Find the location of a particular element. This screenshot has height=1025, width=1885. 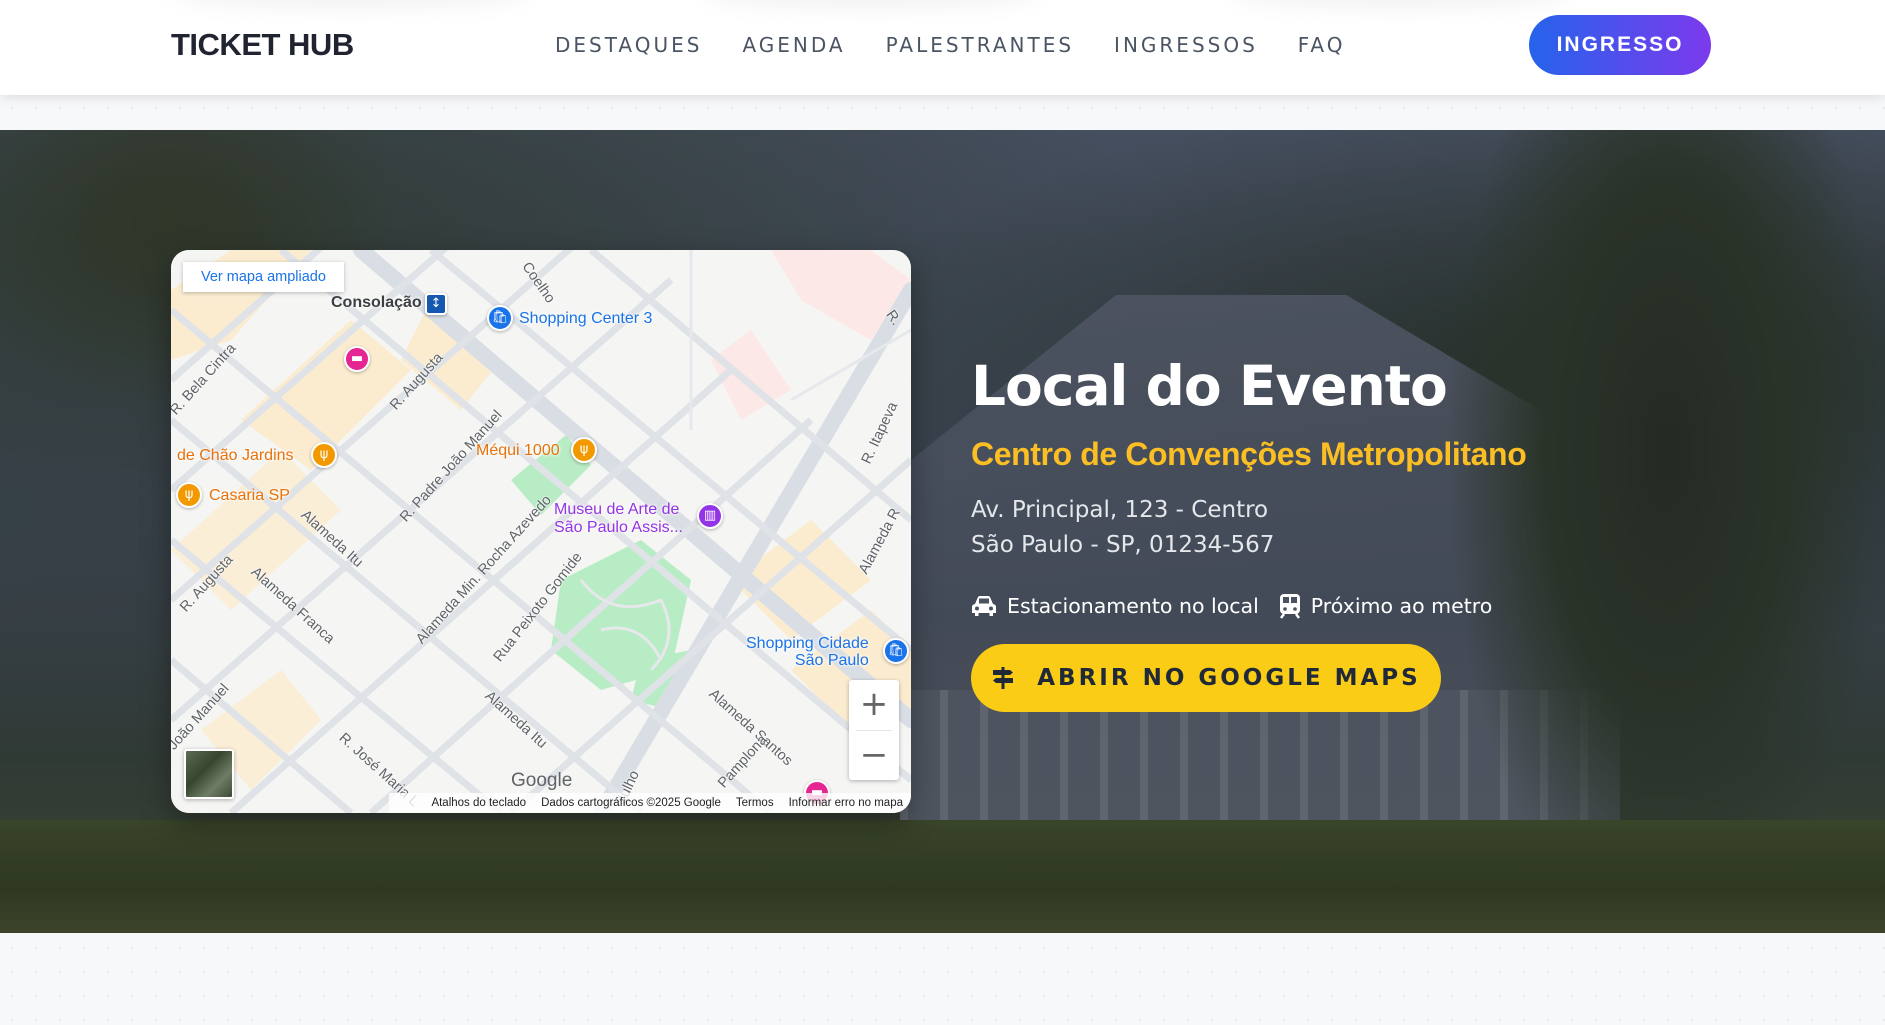

place-label-line: Museu de Arte de is located at coordinates (617, 509).